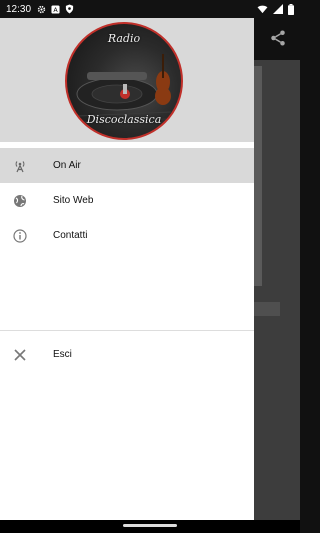  Describe the element at coordinates (20, 235) in the screenshot. I see `info-icon` at that location.